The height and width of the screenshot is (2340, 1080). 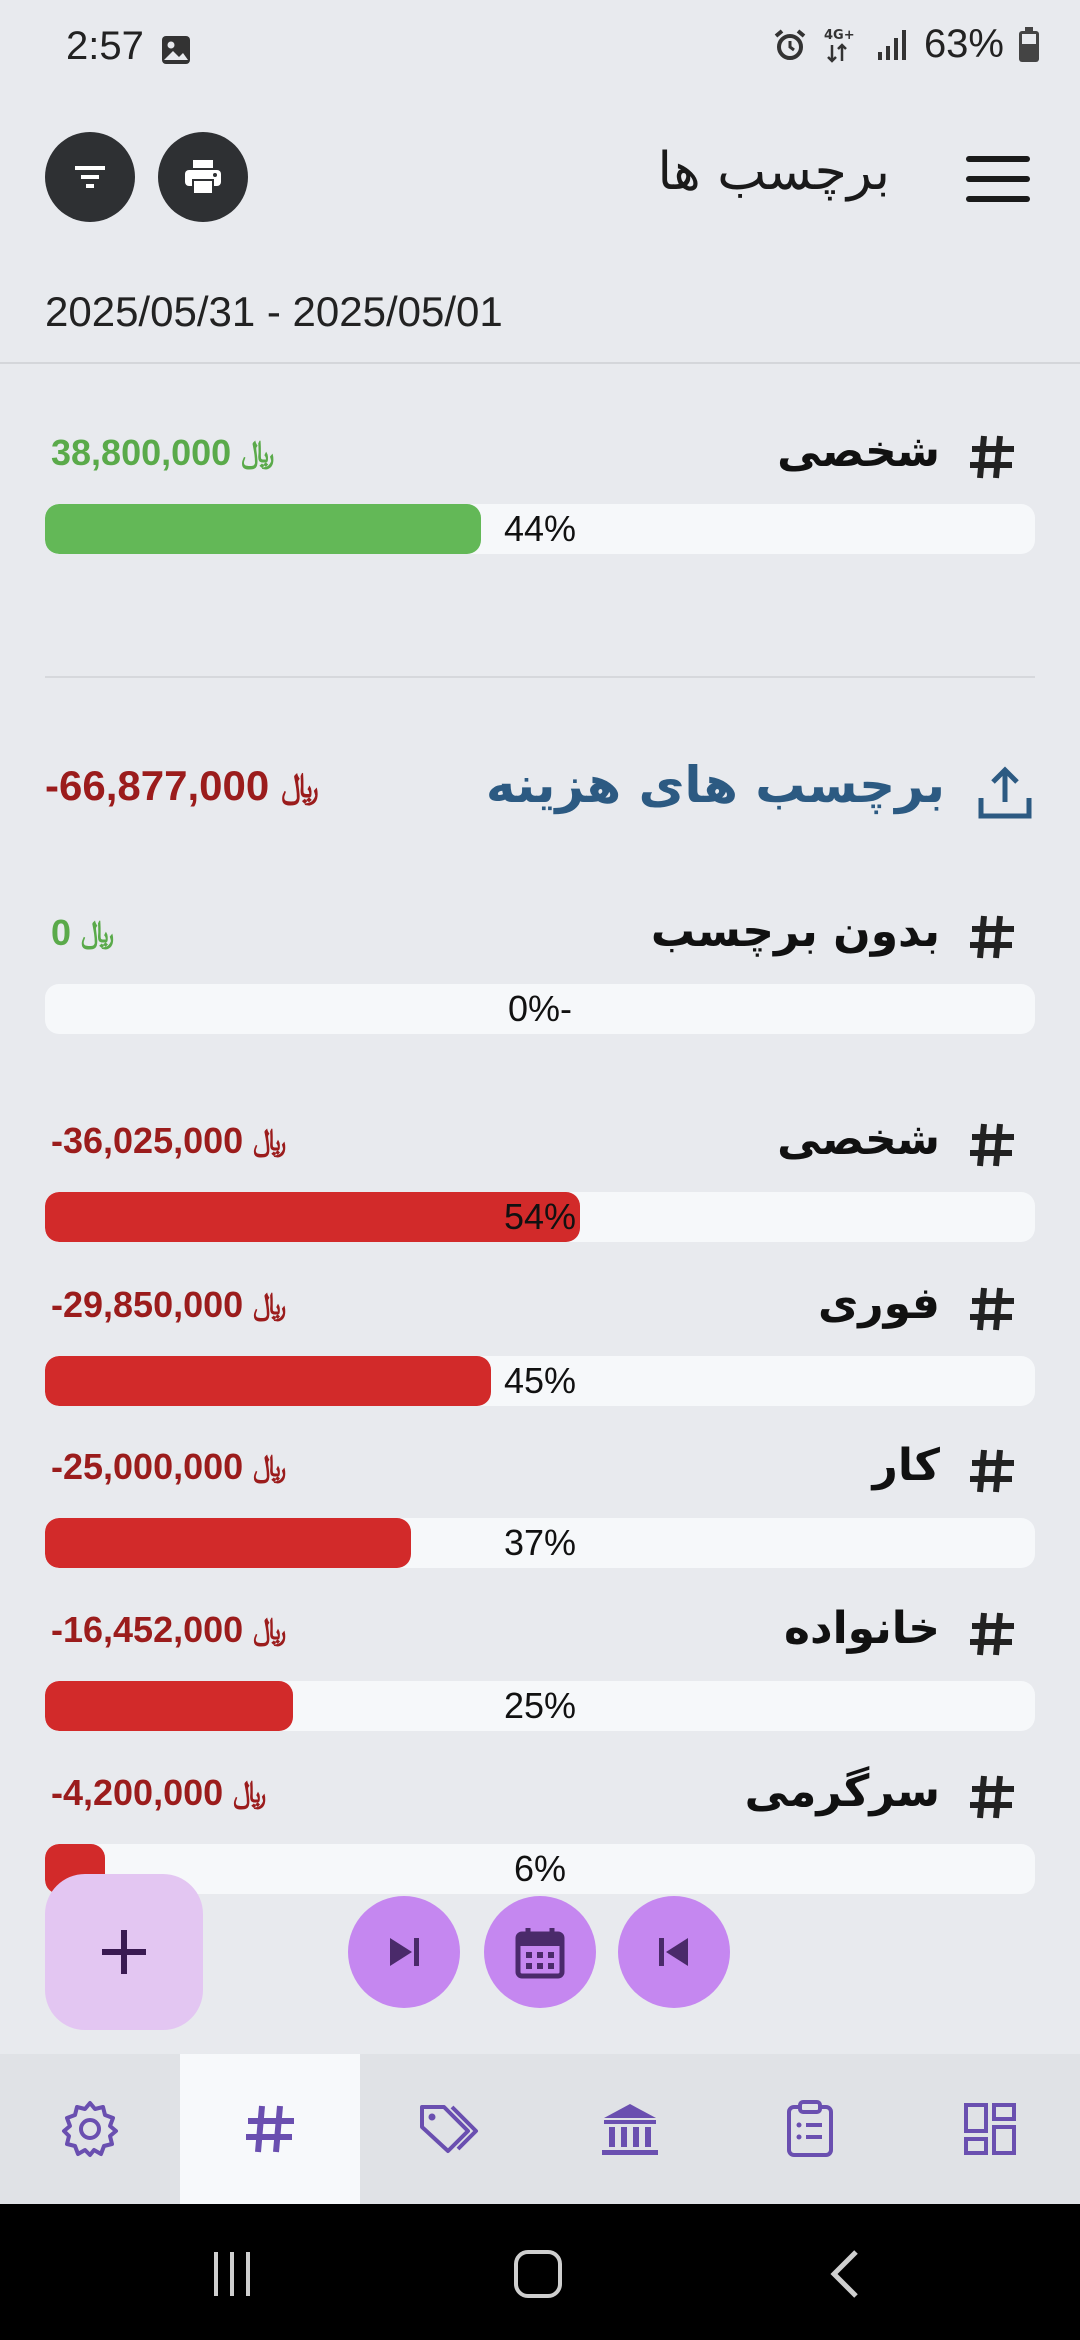 I want to click on progress-bar: 37%, so click(x=540, y=1543).